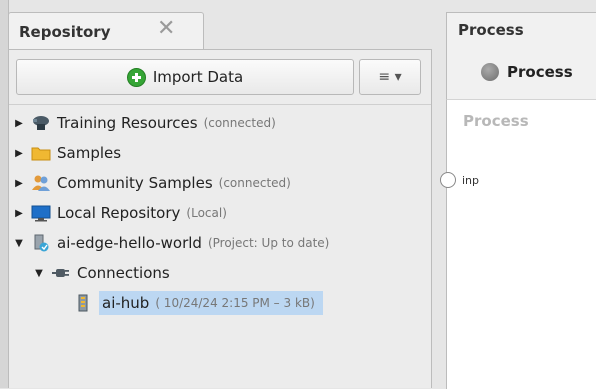  Describe the element at coordinates (496, 121) in the screenshot. I see `process-canvas-label: Process` at that location.